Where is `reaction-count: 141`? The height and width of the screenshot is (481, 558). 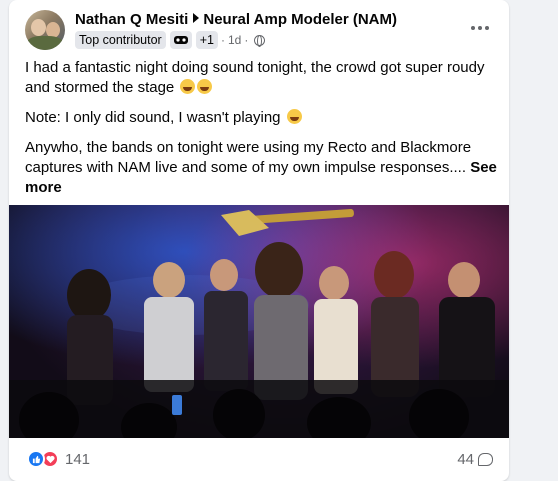 reaction-count: 141 is located at coordinates (78, 459).